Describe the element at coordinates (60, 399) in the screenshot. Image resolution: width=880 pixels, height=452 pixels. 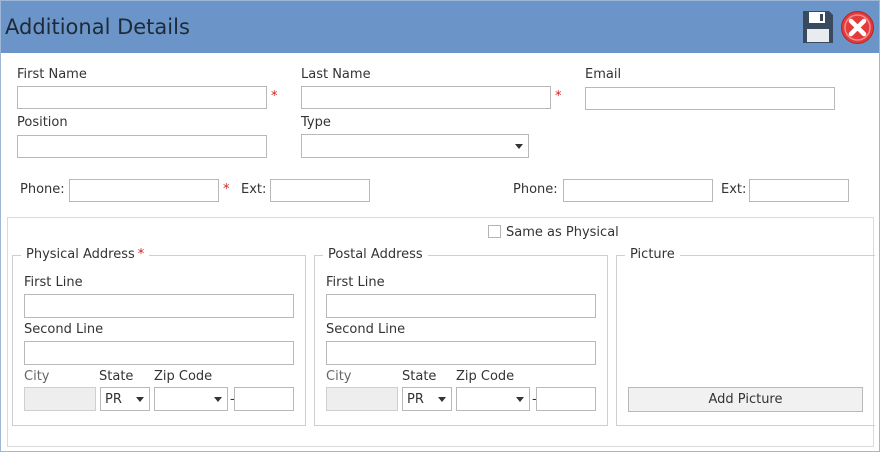
I see `physical-city-input` at that location.